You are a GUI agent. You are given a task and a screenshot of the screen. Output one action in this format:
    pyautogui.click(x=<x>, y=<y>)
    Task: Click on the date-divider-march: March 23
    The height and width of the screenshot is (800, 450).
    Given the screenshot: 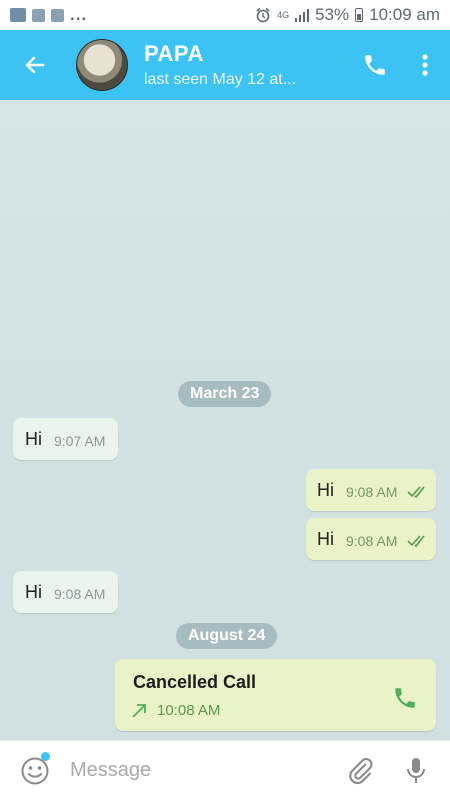 What is the action you would take?
    pyautogui.click(x=225, y=394)
    